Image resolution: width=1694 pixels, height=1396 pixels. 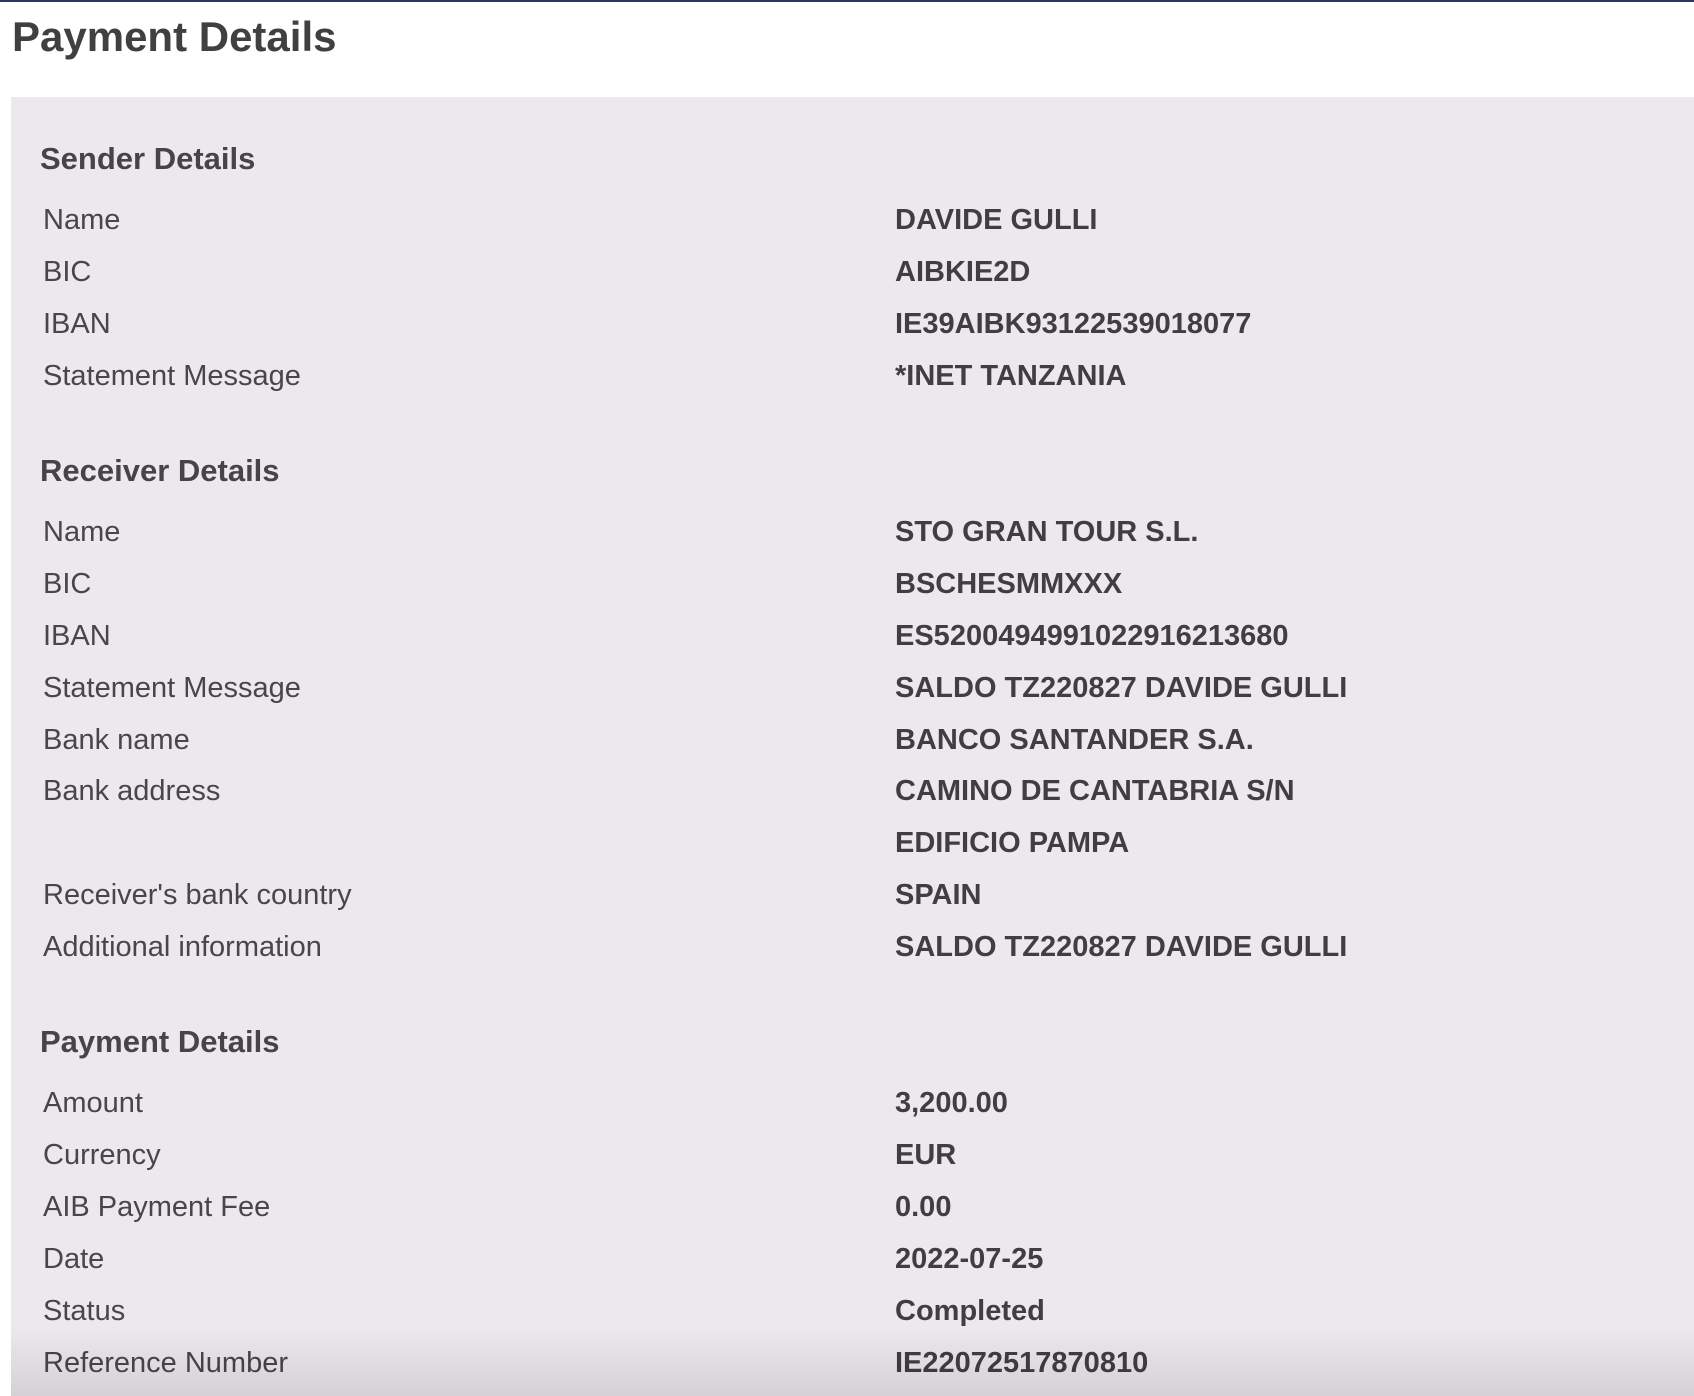 What do you see at coordinates (1022, 1363) in the screenshot?
I see `row-value: IE22072517870810` at bounding box center [1022, 1363].